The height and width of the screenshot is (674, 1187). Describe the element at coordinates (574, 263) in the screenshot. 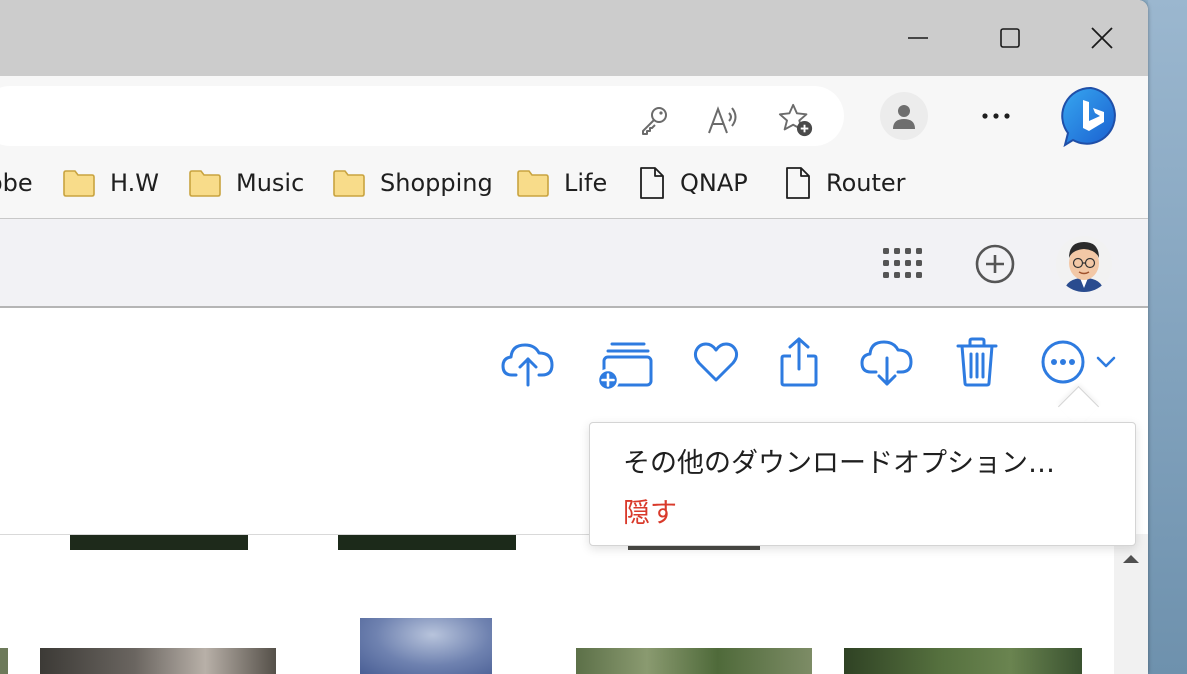

I see `app-header` at that location.